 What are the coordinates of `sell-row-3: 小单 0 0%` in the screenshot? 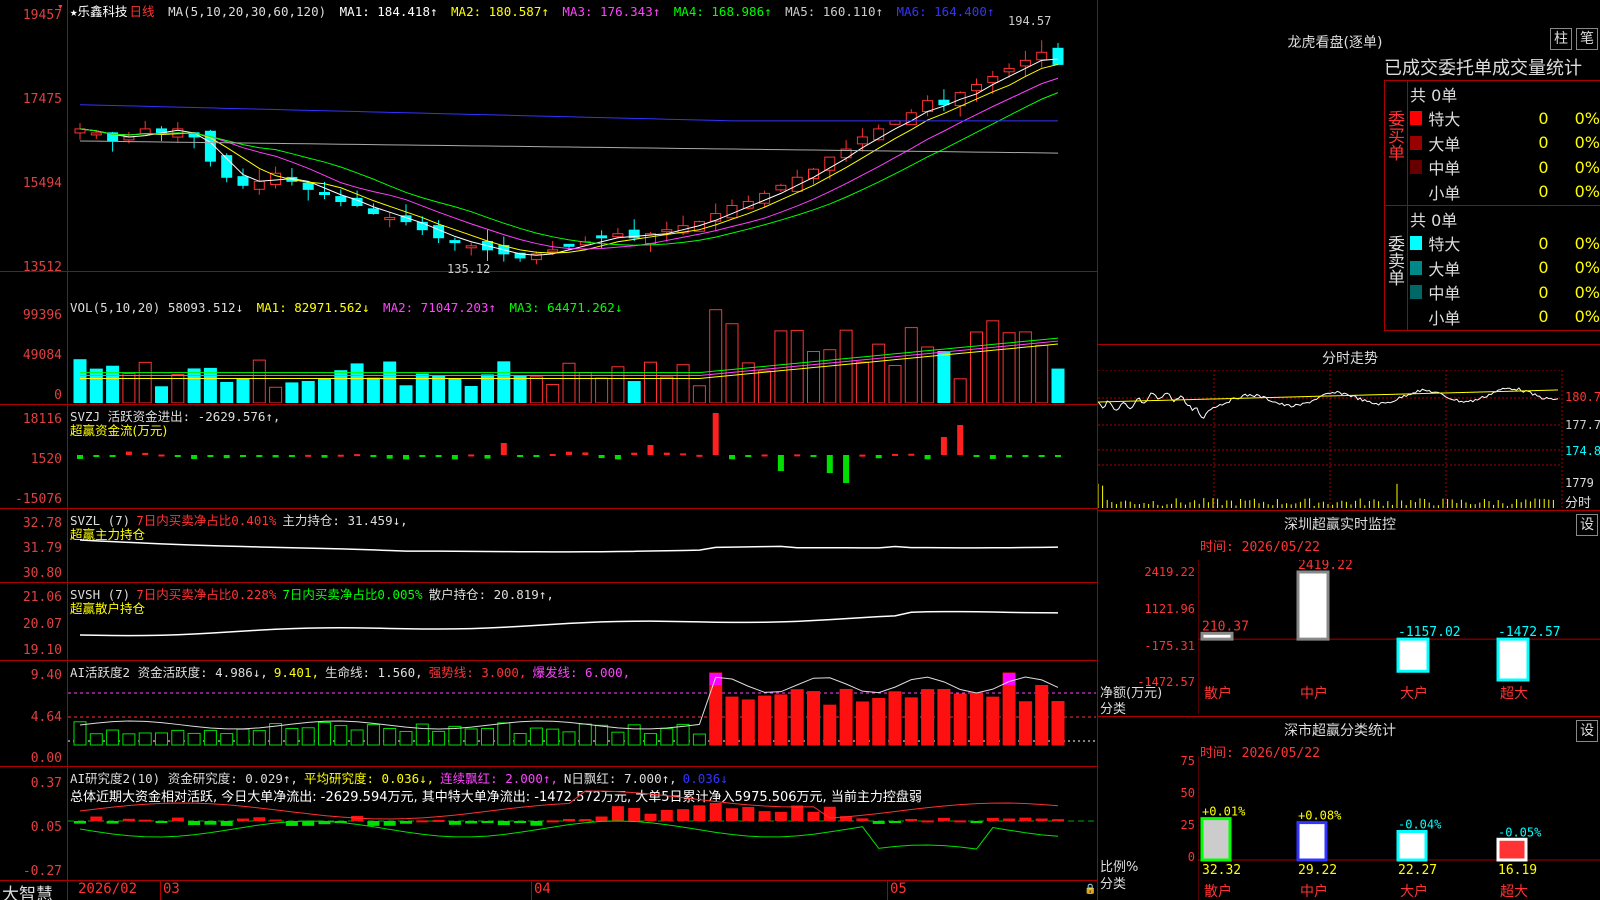 It's located at (1505, 317).